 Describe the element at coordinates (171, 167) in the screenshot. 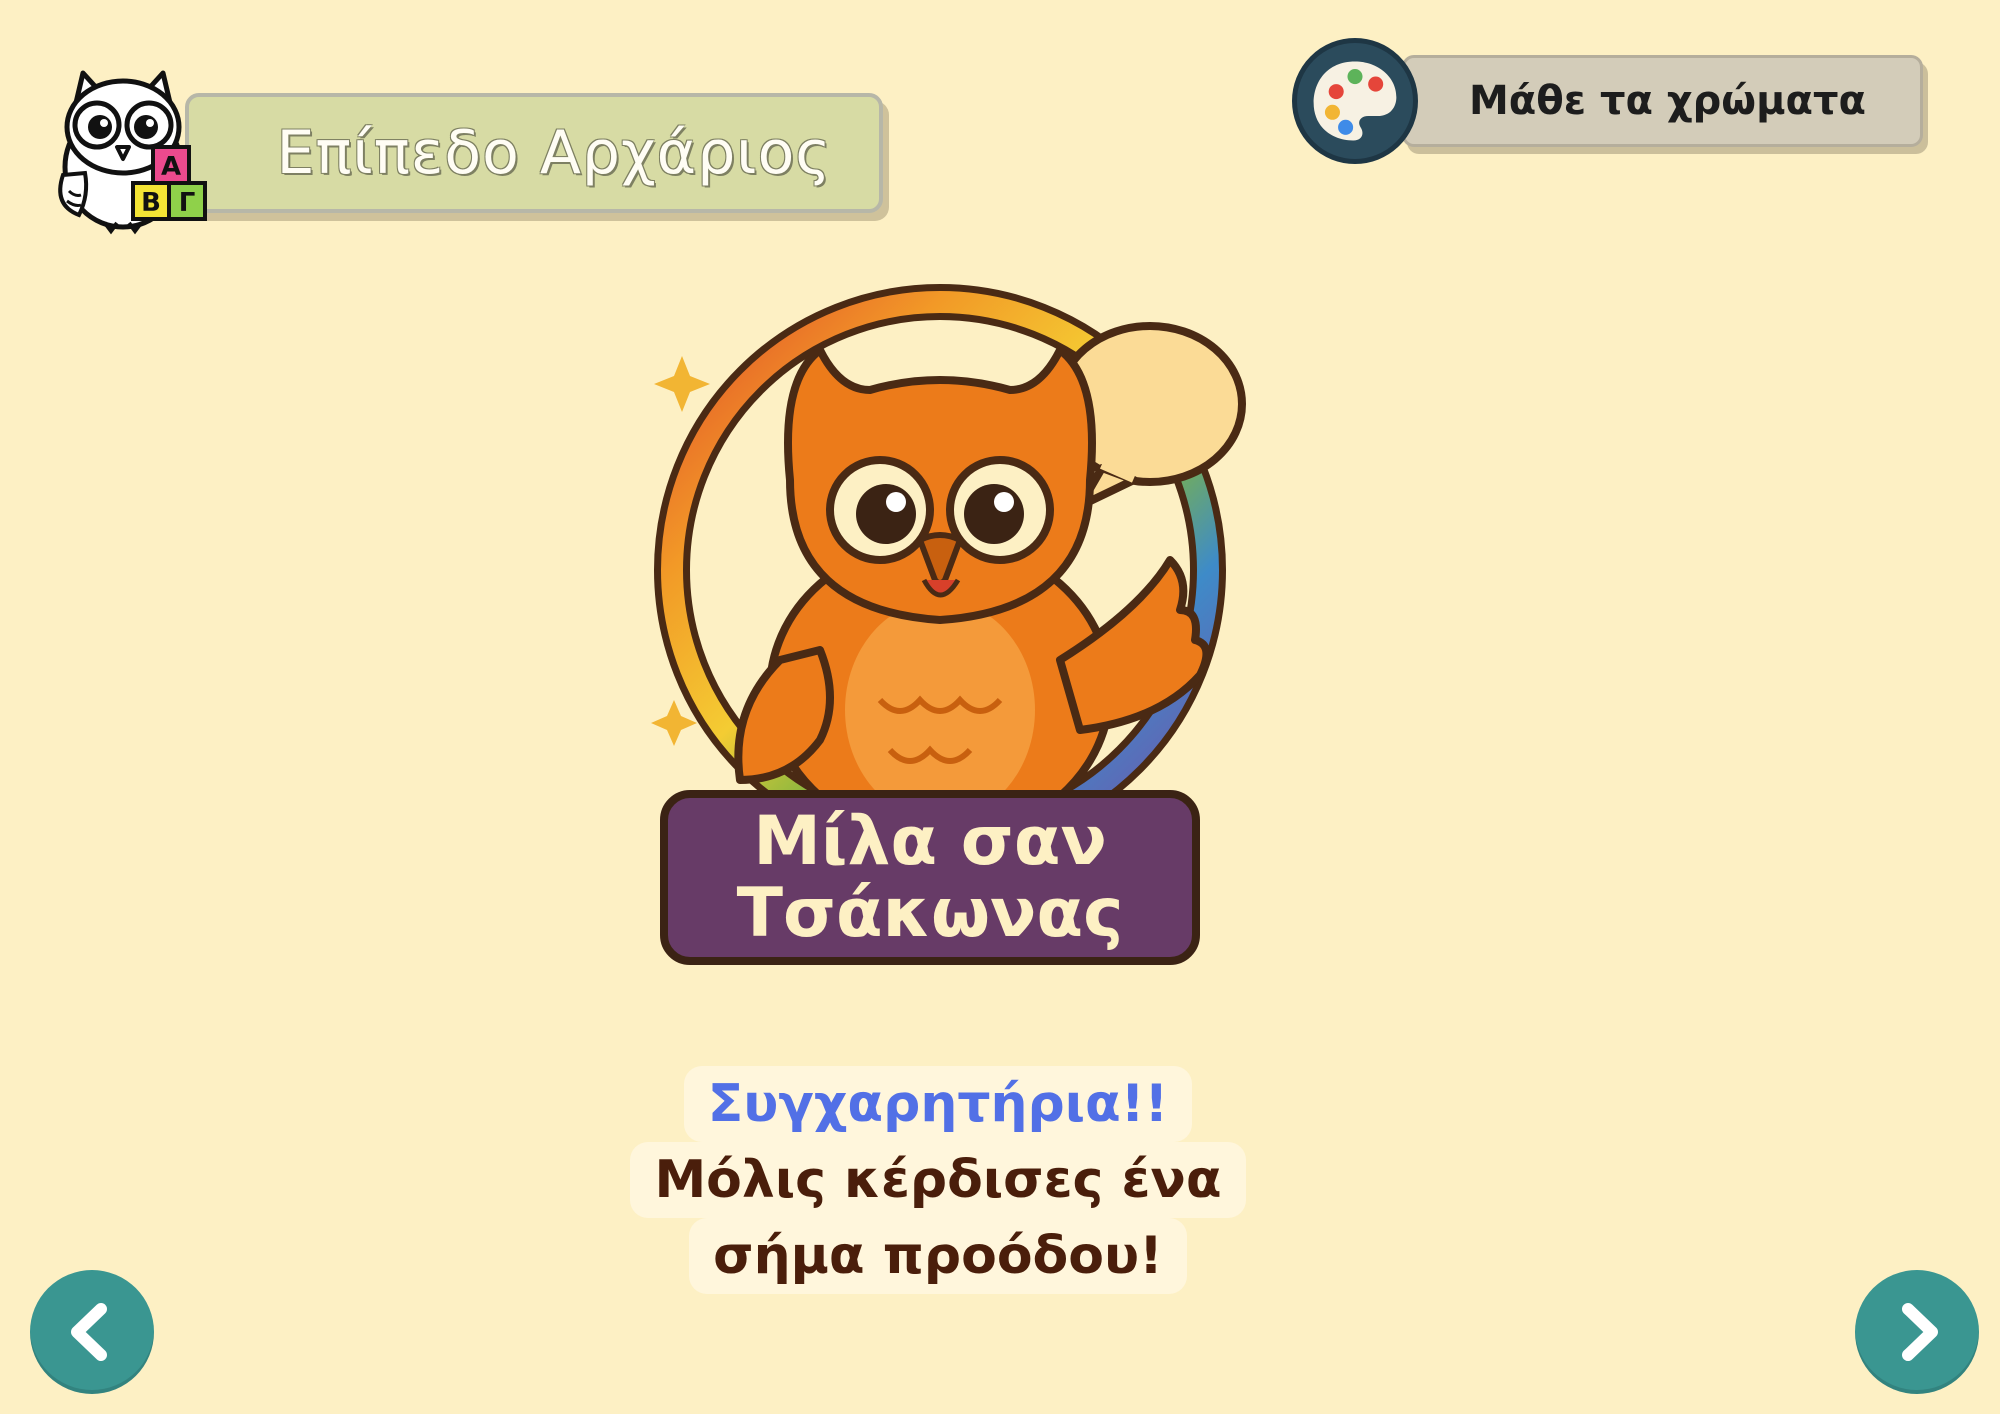

I see `svg-text: Α` at that location.